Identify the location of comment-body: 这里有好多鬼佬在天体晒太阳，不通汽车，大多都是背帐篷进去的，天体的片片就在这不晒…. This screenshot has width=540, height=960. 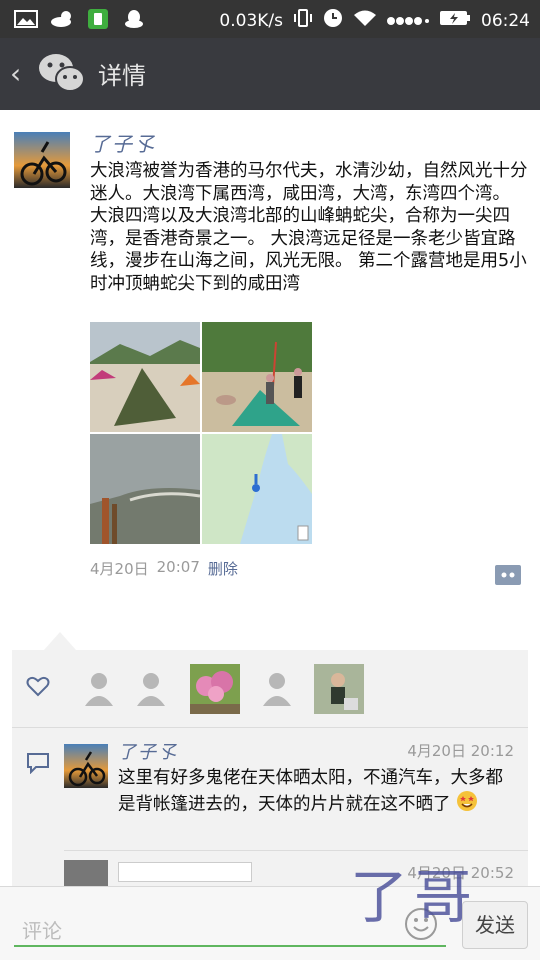
(310, 791).